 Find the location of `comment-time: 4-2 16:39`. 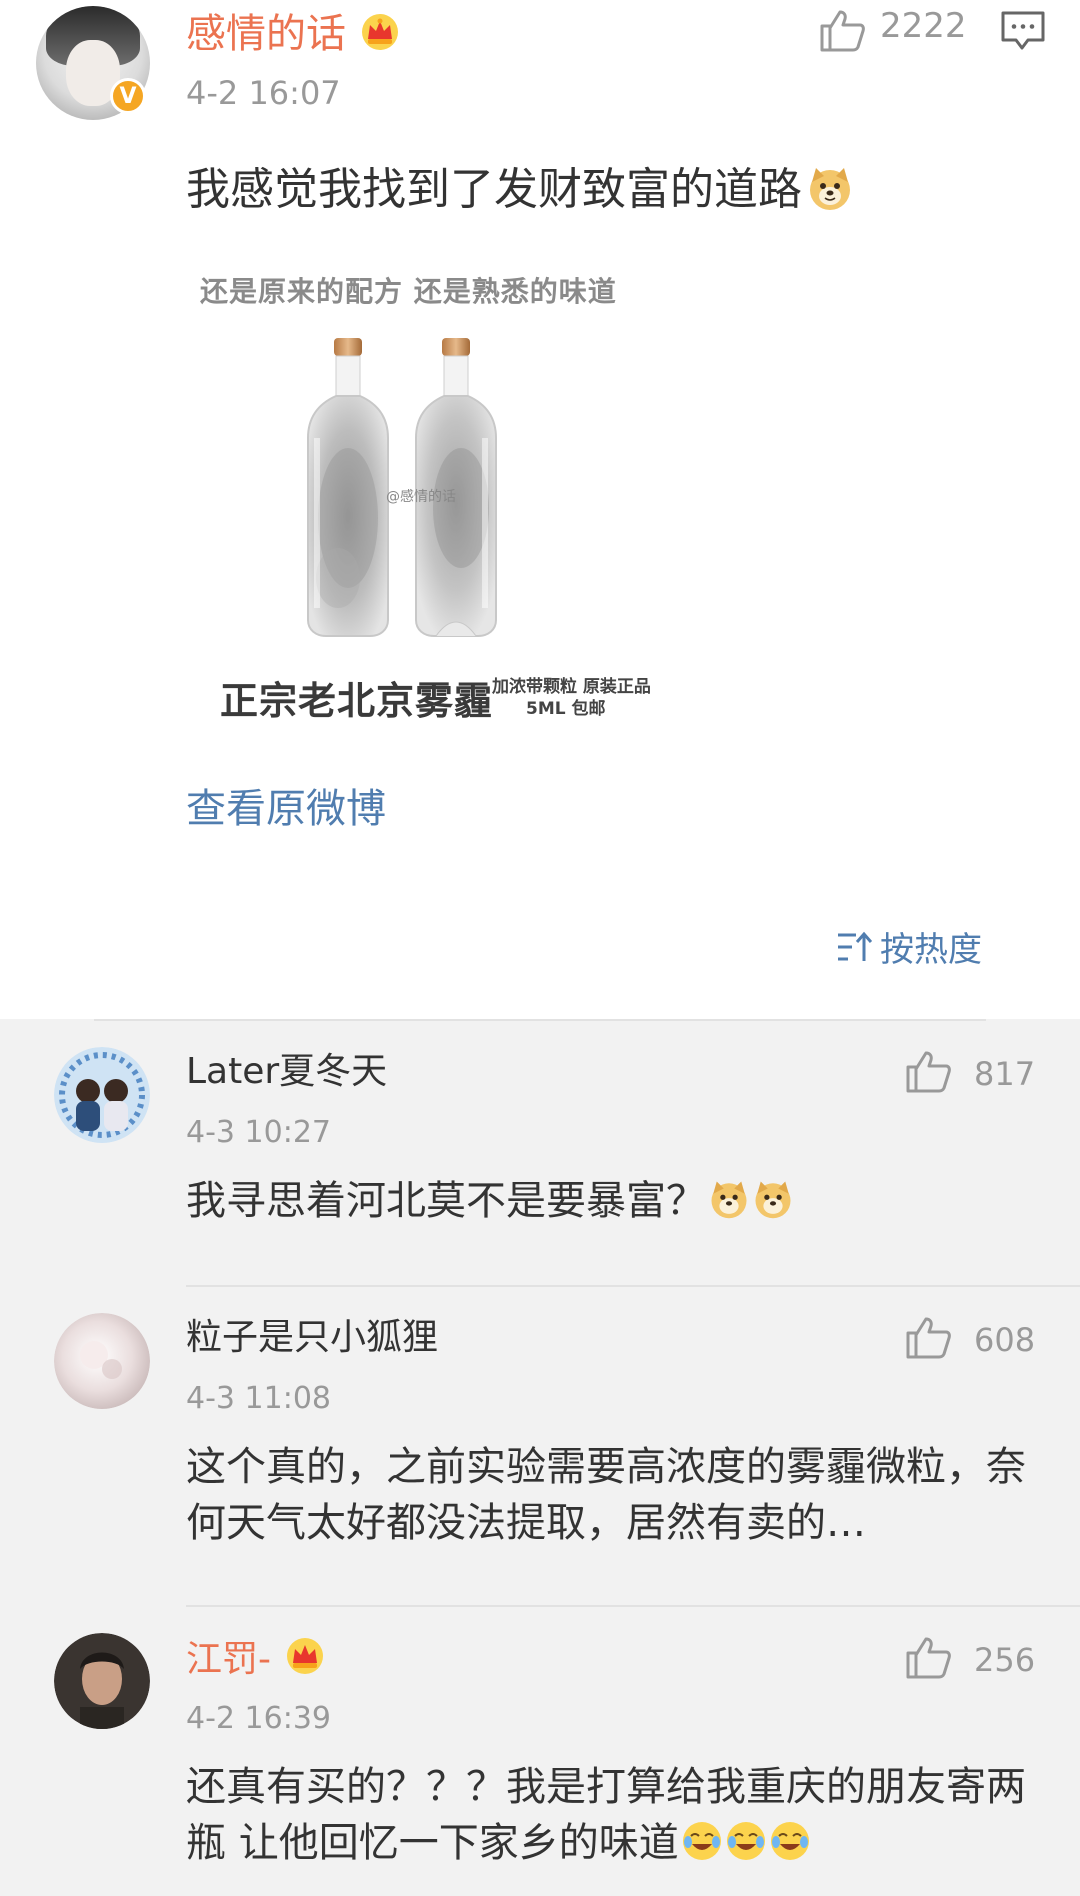

comment-time: 4-2 16:39 is located at coordinates (258, 1718).